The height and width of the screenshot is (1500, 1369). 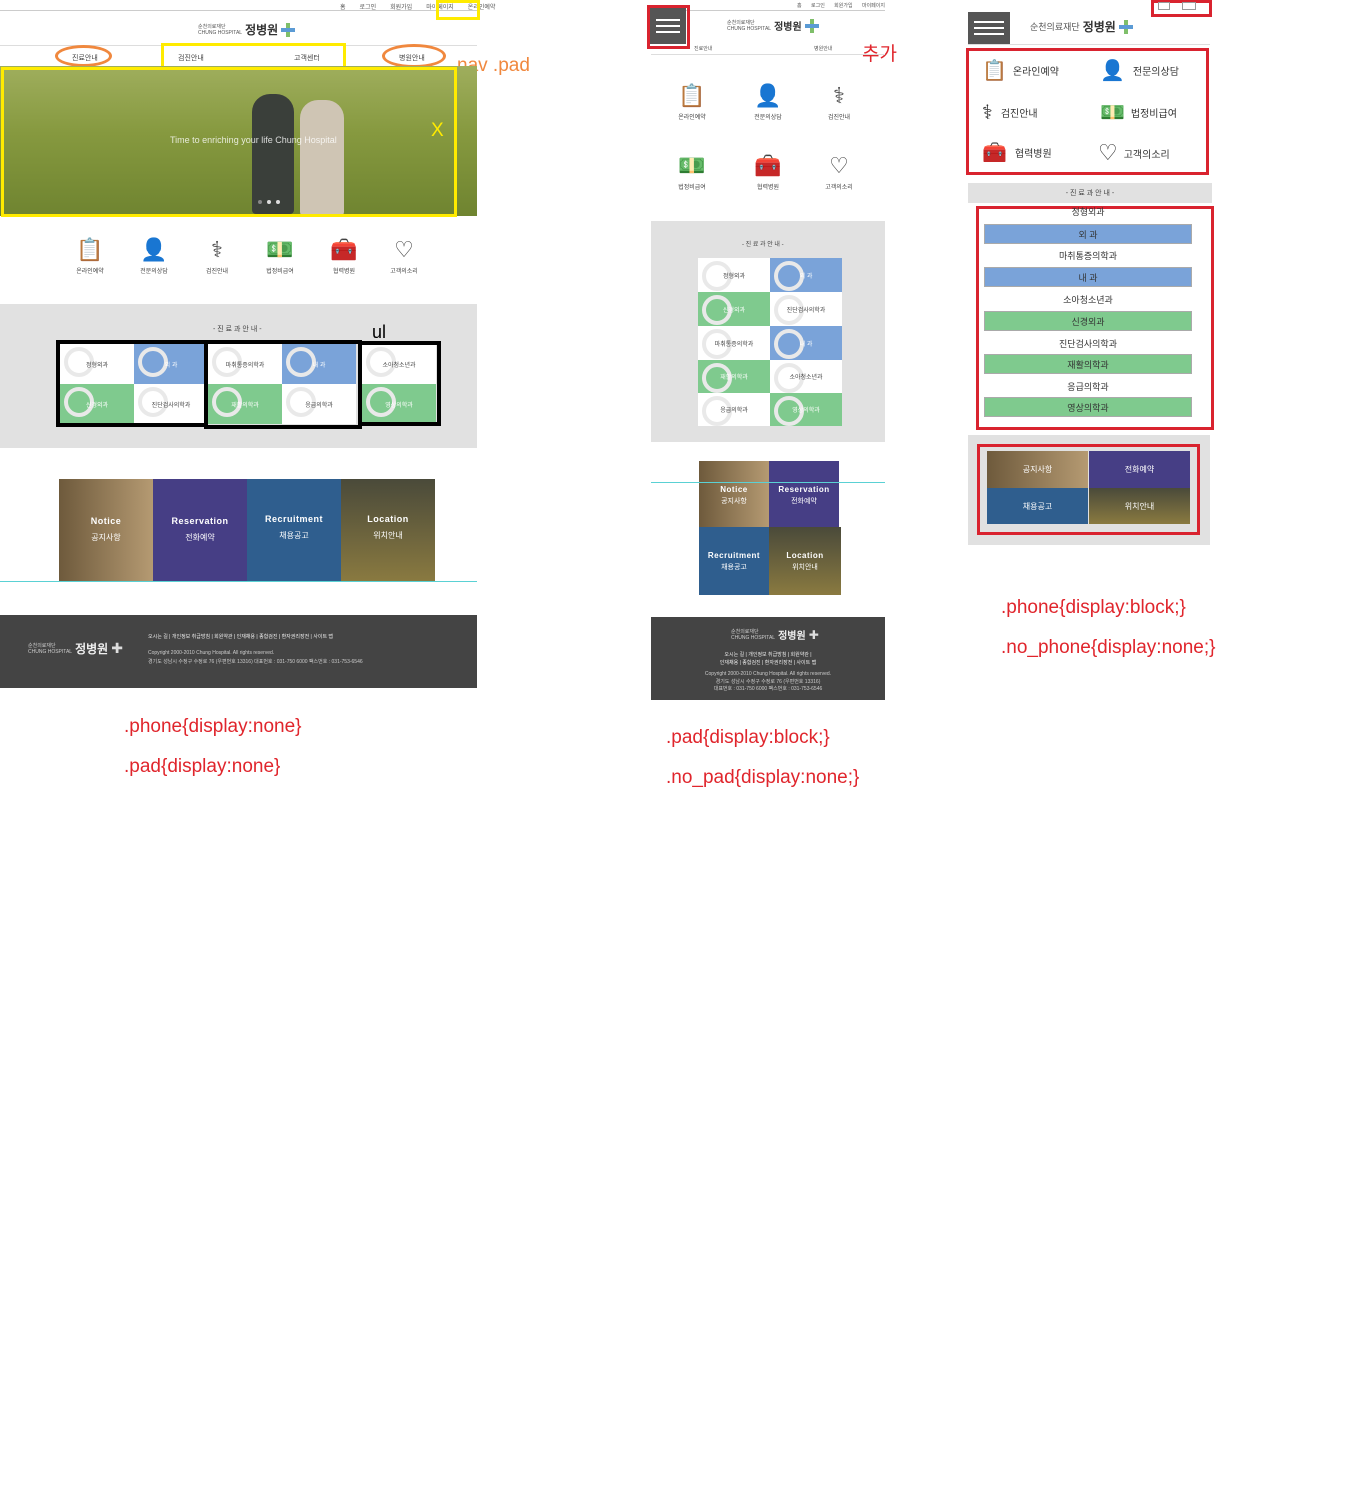 I want to click on heart-icon: ♡, so click(x=404, y=249).